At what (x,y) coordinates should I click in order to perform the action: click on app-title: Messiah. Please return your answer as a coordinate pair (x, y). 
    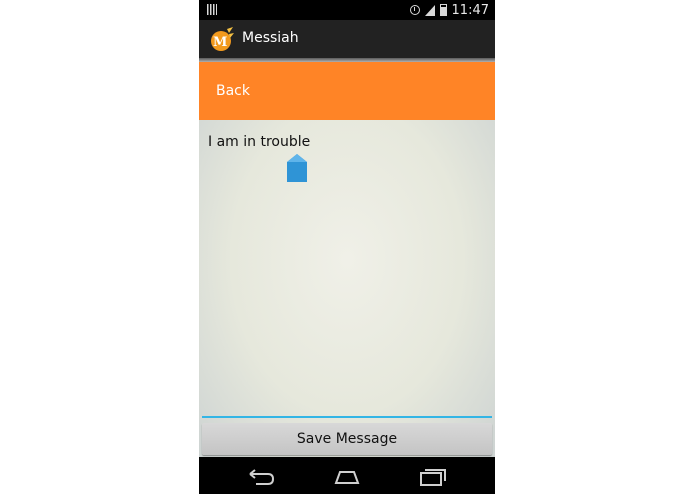
    Looking at the image, I should click on (270, 38).